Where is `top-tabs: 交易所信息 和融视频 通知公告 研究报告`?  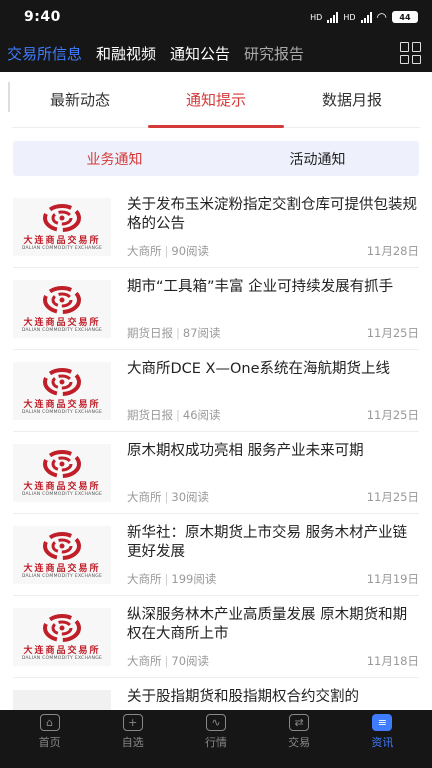
top-tabs: 交易所信息 和融视频 通知公告 研究报告 is located at coordinates (195, 53).